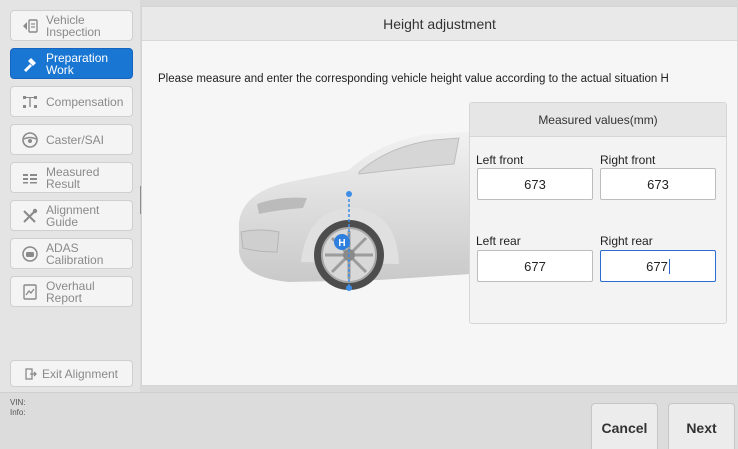 The height and width of the screenshot is (449, 738). I want to click on sidebar-item-label: Alignment Guide, so click(73, 215).